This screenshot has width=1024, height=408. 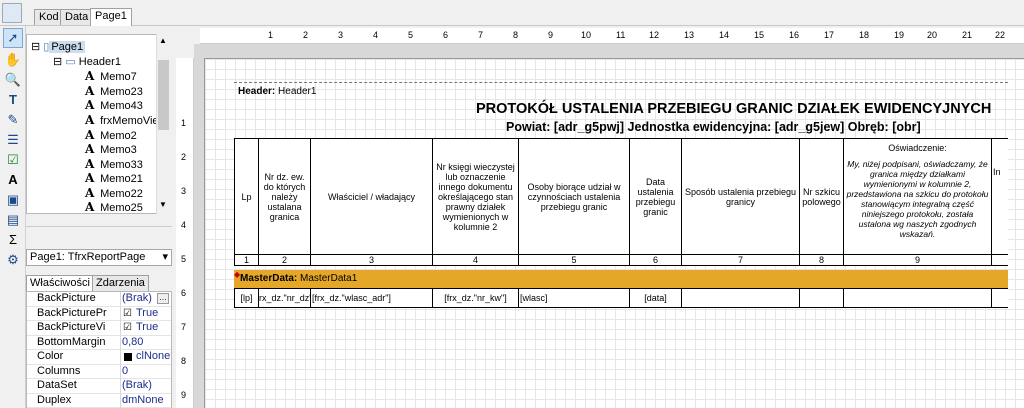 What do you see at coordinates (371, 298) in the screenshot?
I see `data-cell-wlasc-adr: [frx_dz."wlasc_adr"]` at bounding box center [371, 298].